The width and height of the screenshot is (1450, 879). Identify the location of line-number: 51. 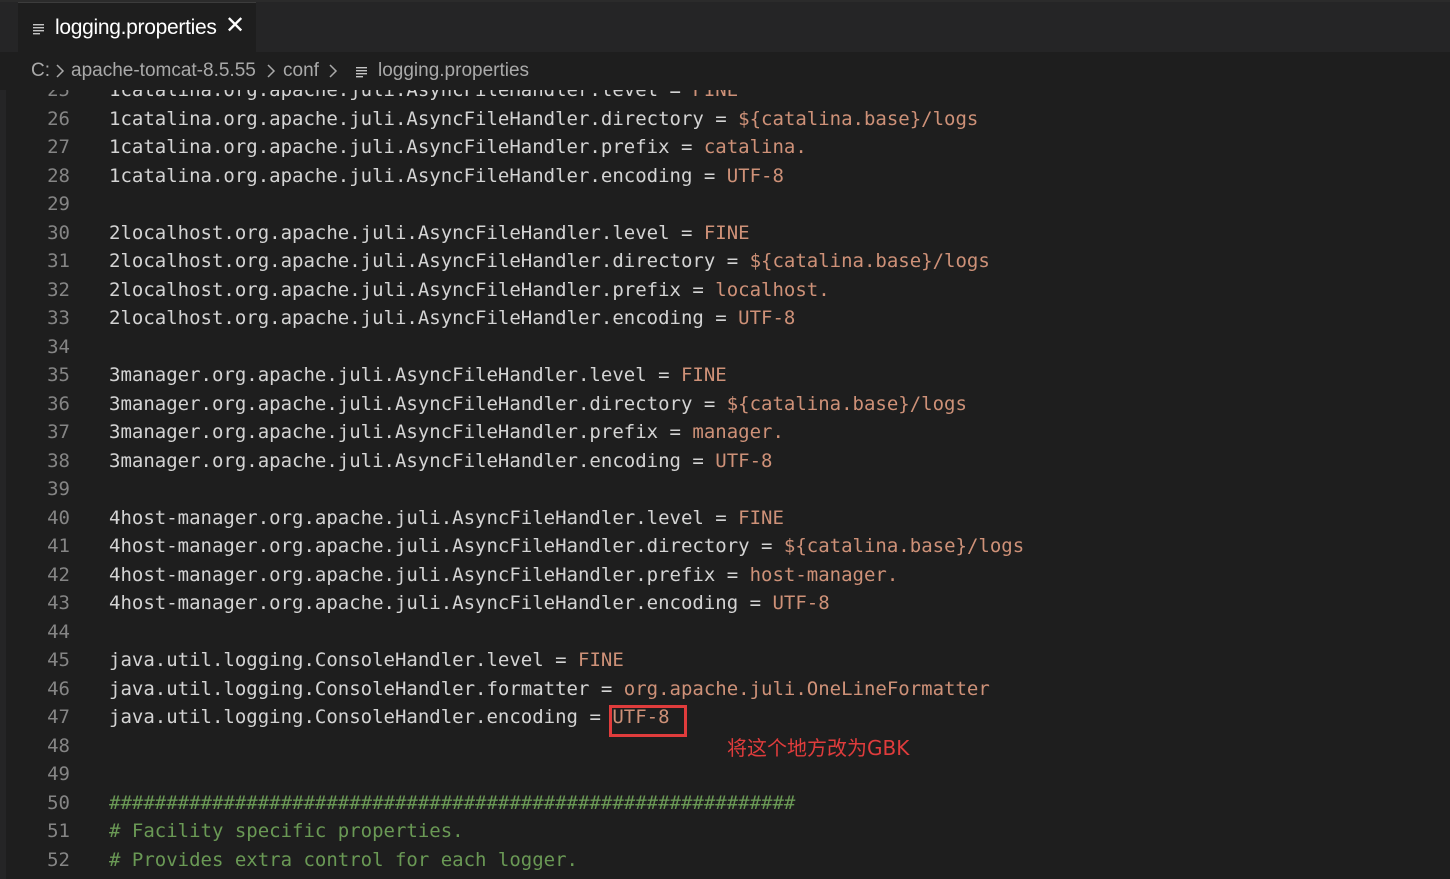
(58, 831).